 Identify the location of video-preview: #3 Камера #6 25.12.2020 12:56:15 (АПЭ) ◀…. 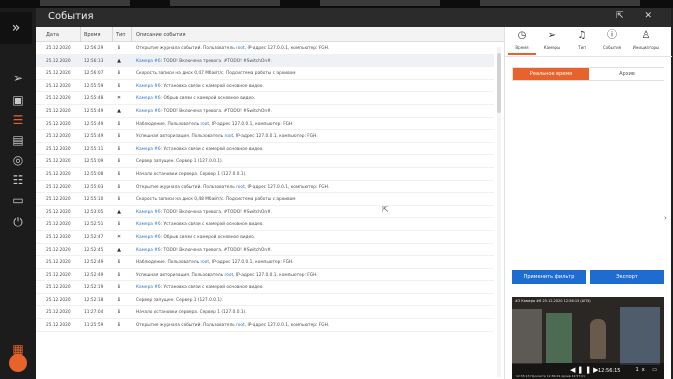
(588, 338).